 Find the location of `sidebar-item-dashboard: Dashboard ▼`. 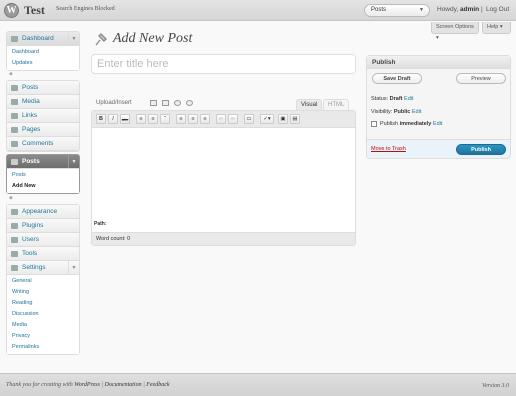

sidebar-item-dashboard: Dashboard ▼ is located at coordinates (43, 39).